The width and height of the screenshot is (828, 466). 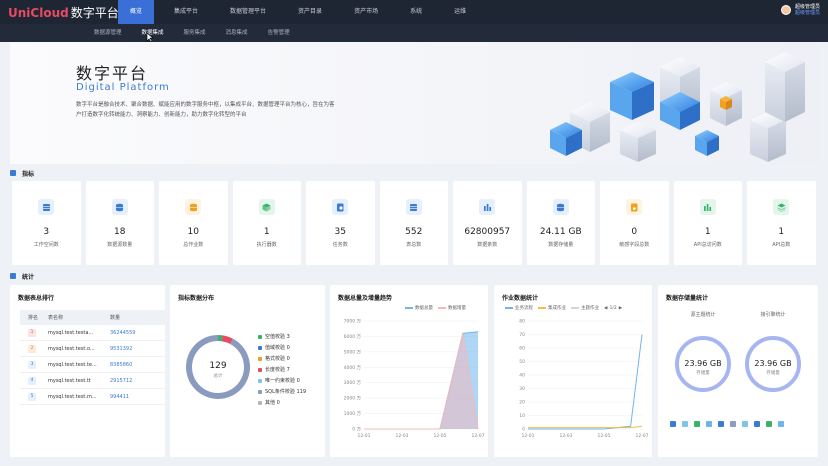 What do you see at coordinates (522, 322) in the screenshot?
I see `y-tick-label: 80` at bounding box center [522, 322].